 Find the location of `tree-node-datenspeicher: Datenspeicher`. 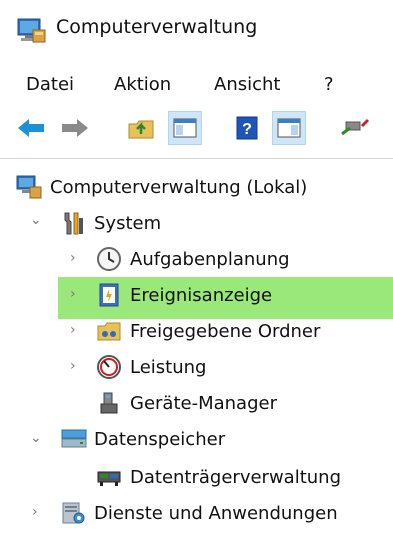

tree-node-datenspeicher: Datenspeicher is located at coordinates (142, 439).